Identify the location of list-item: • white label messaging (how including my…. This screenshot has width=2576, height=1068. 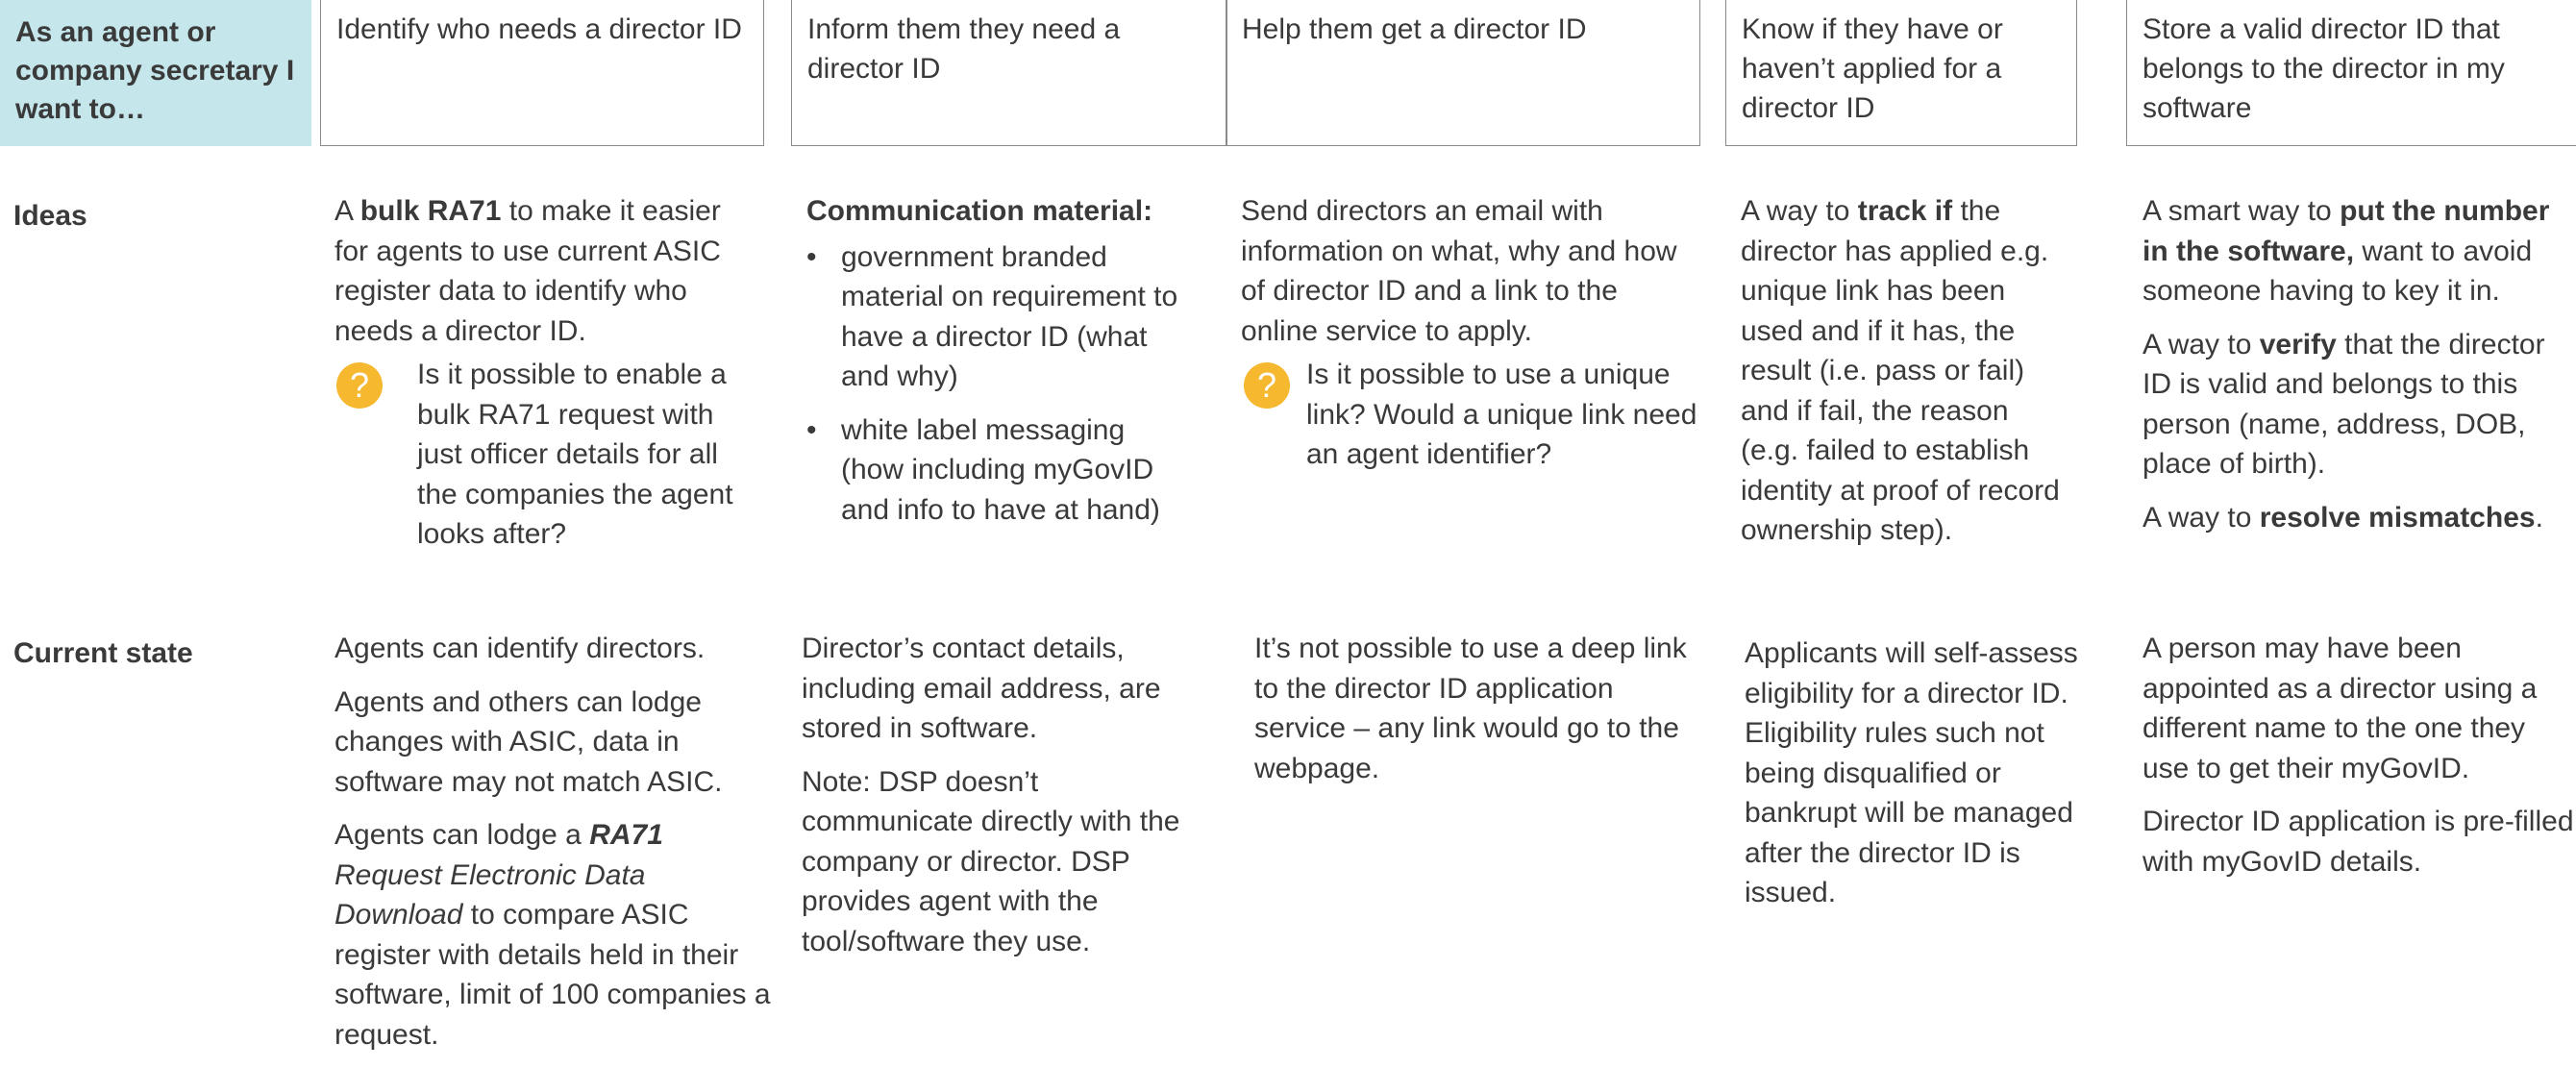
(983, 469).